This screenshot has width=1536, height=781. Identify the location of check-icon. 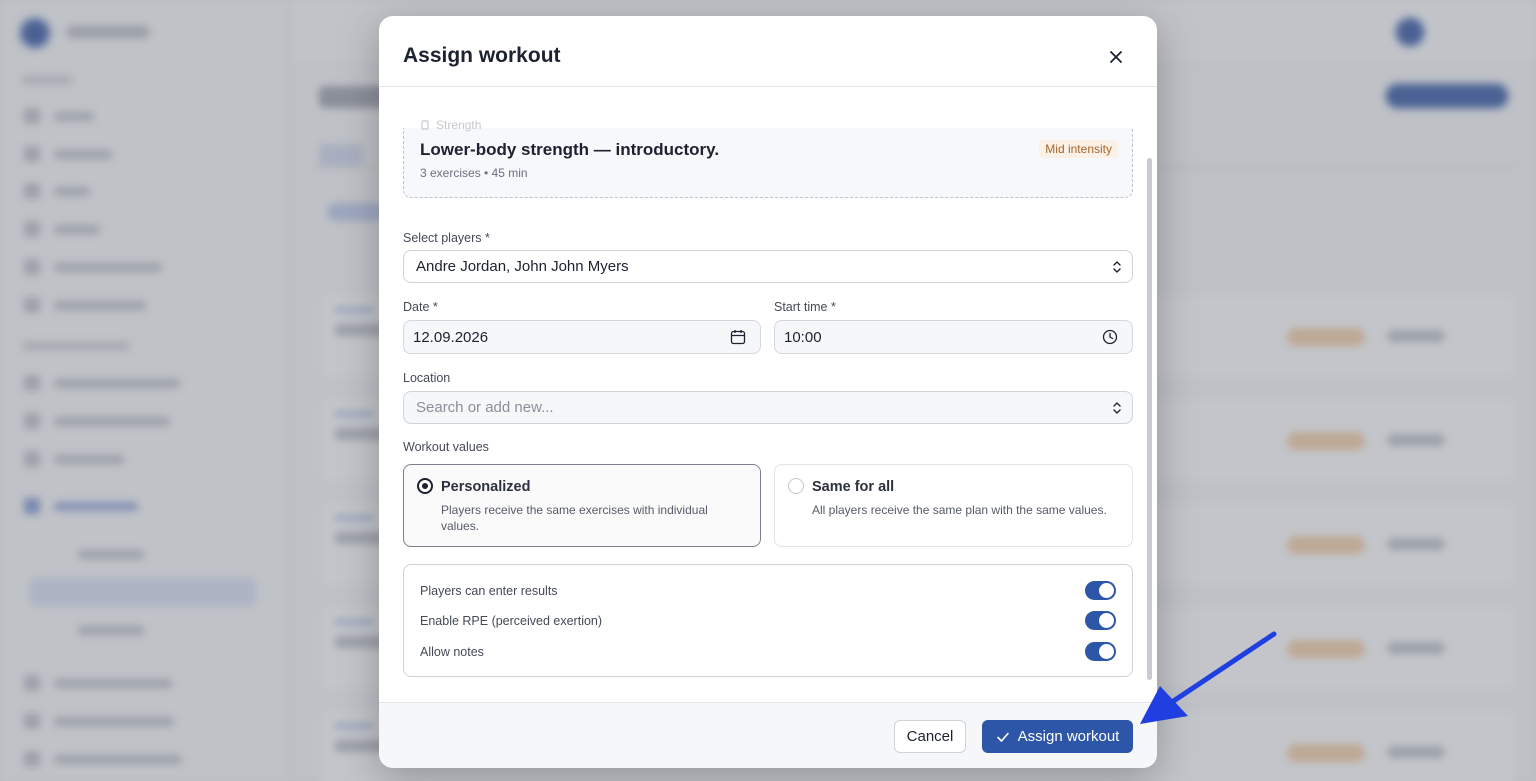
(1002, 737).